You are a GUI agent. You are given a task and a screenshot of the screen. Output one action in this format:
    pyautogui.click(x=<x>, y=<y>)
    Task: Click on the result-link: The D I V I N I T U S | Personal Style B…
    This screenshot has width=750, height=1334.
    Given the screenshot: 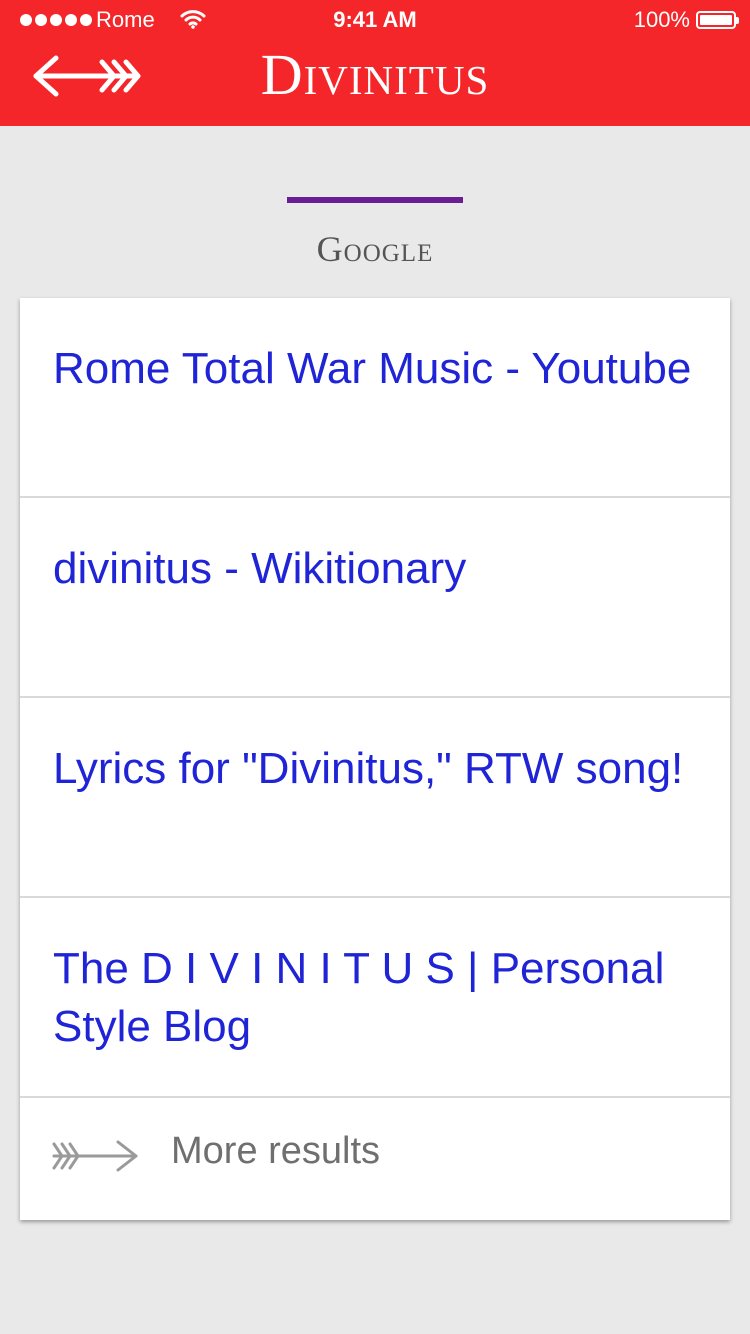 What is the action you would take?
    pyautogui.click(x=375, y=998)
    